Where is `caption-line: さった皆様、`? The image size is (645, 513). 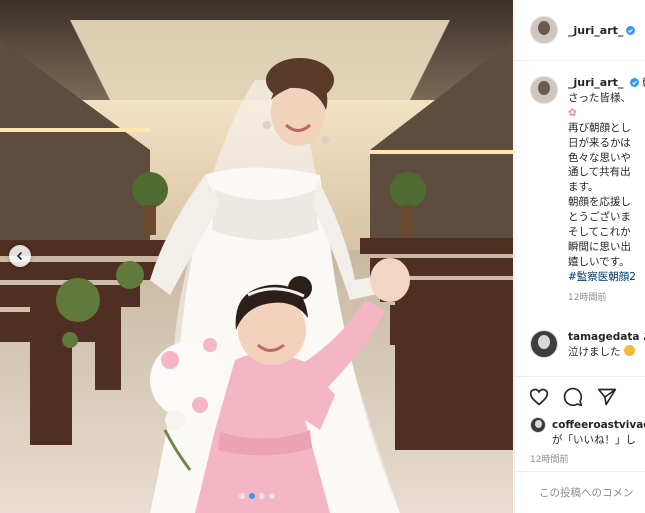
caption-line: さった皆様、 is located at coordinates (599, 97).